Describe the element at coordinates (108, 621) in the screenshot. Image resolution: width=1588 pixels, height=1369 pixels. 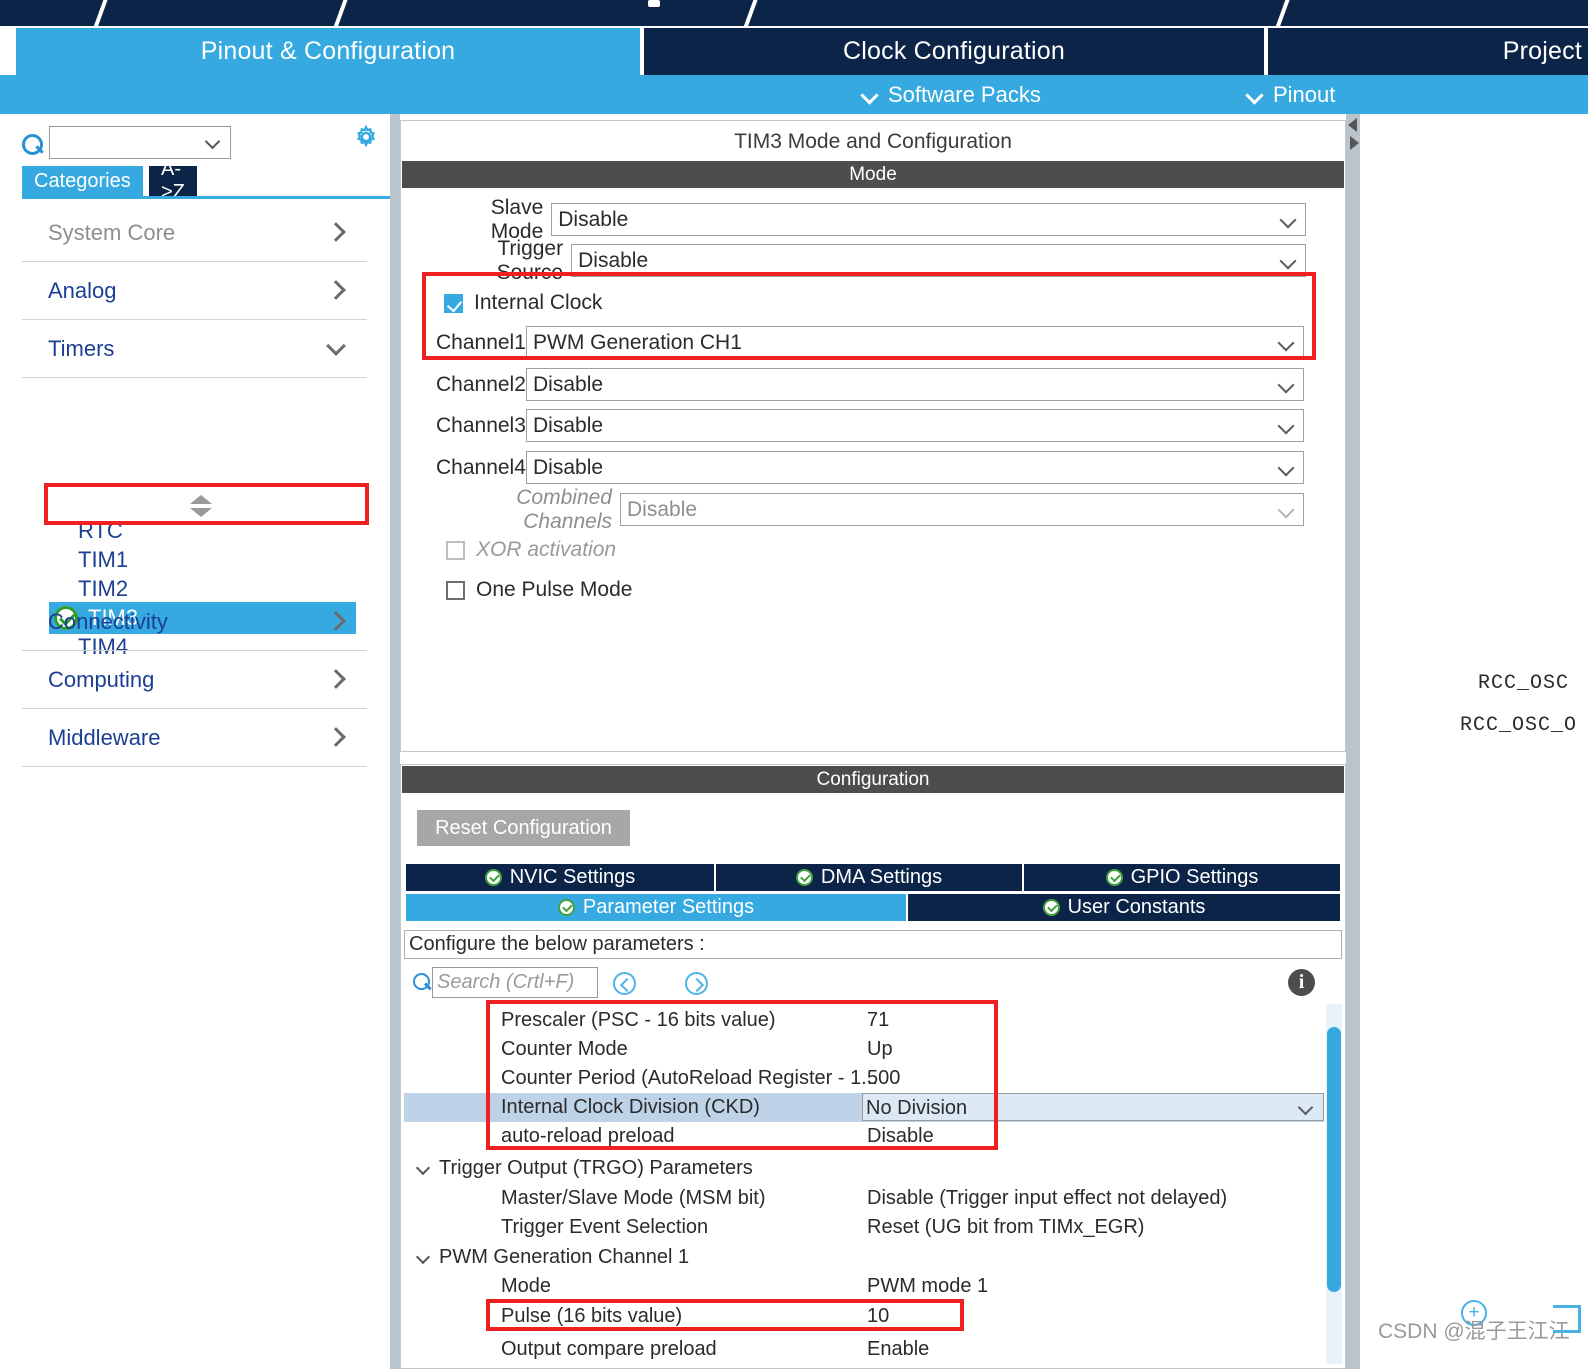
I see `sidebar-item-label: Connectivity` at that location.